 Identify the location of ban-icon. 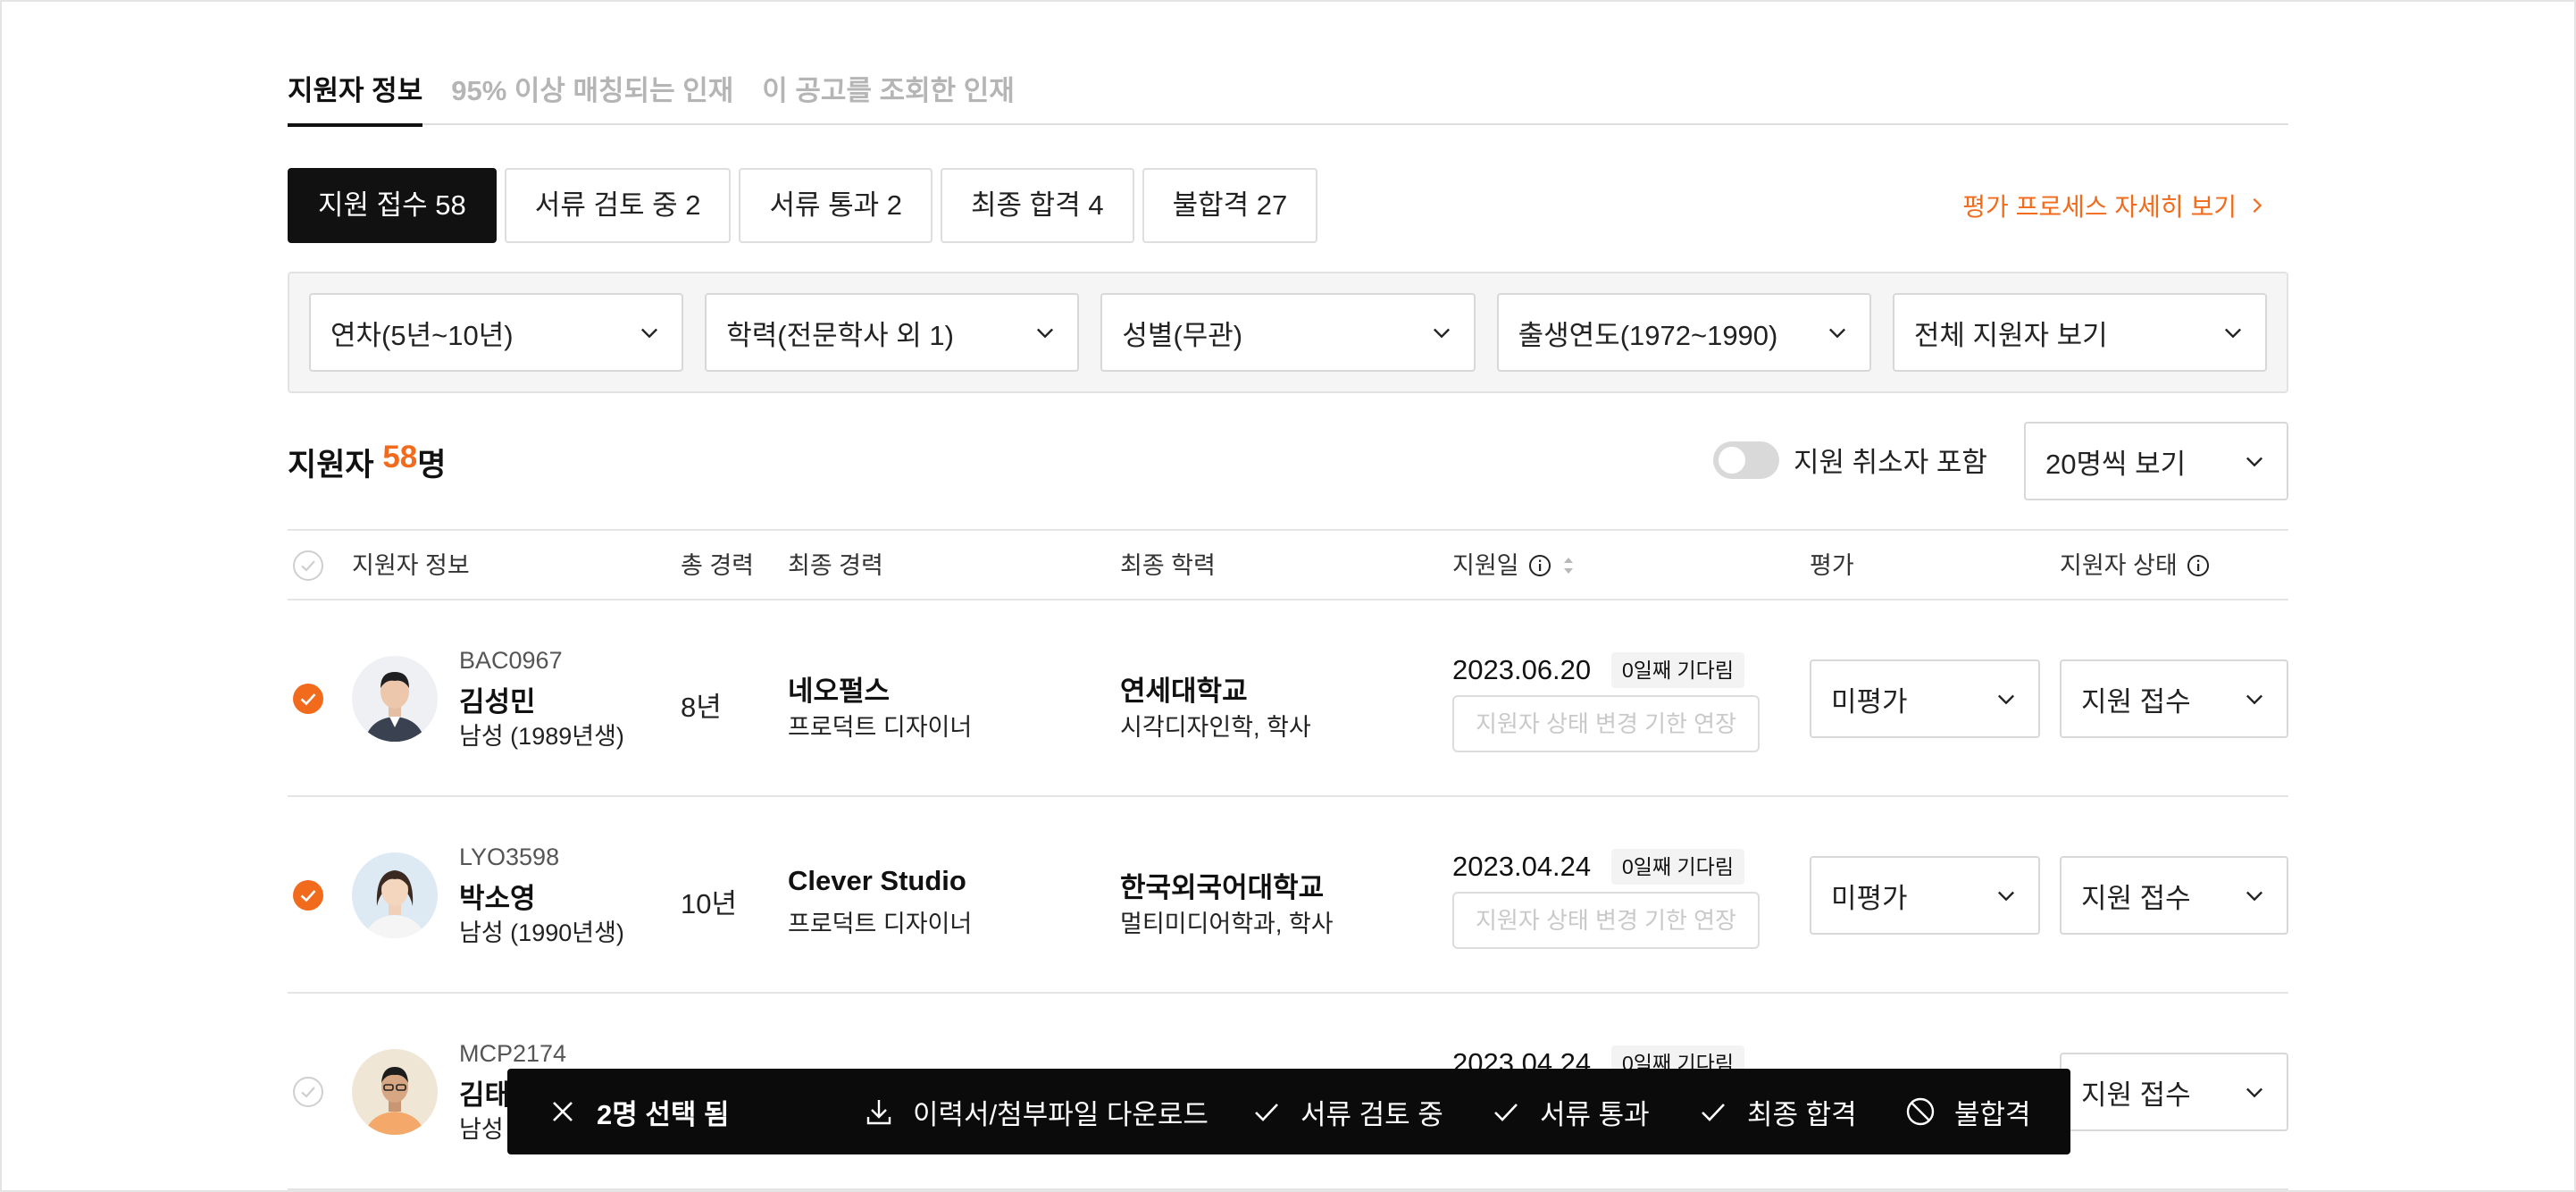
(1920, 1111).